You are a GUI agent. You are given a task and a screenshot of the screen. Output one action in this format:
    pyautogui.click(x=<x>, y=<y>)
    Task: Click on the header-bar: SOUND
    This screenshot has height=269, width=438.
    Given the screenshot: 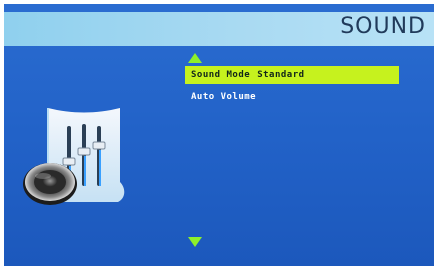 What is the action you would take?
    pyautogui.click(x=219, y=29)
    